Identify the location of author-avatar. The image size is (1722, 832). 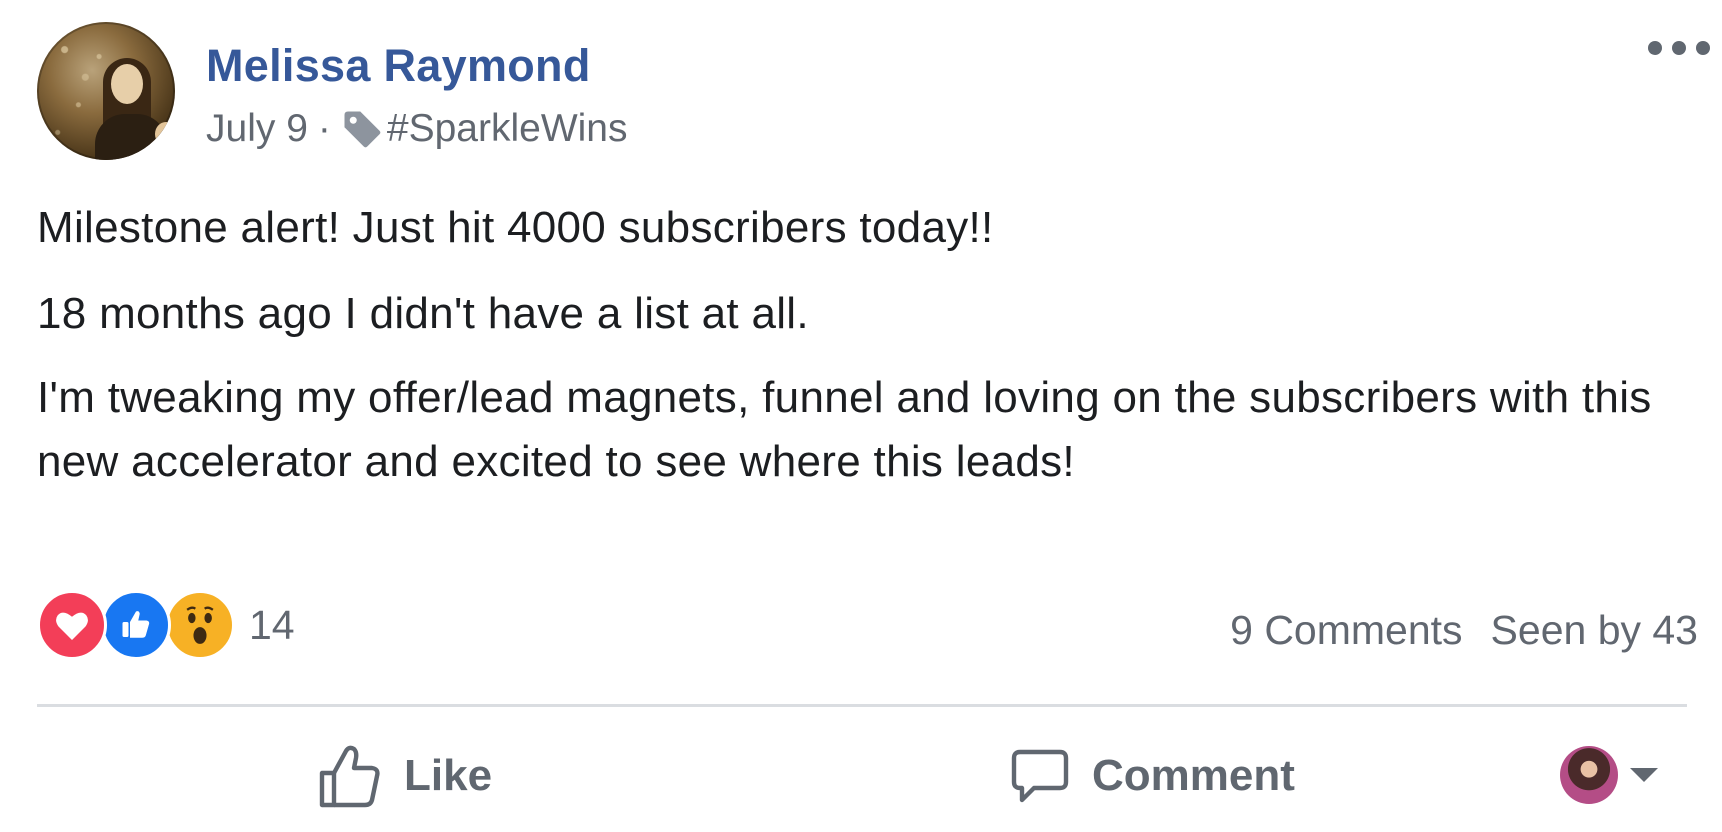
(106, 91).